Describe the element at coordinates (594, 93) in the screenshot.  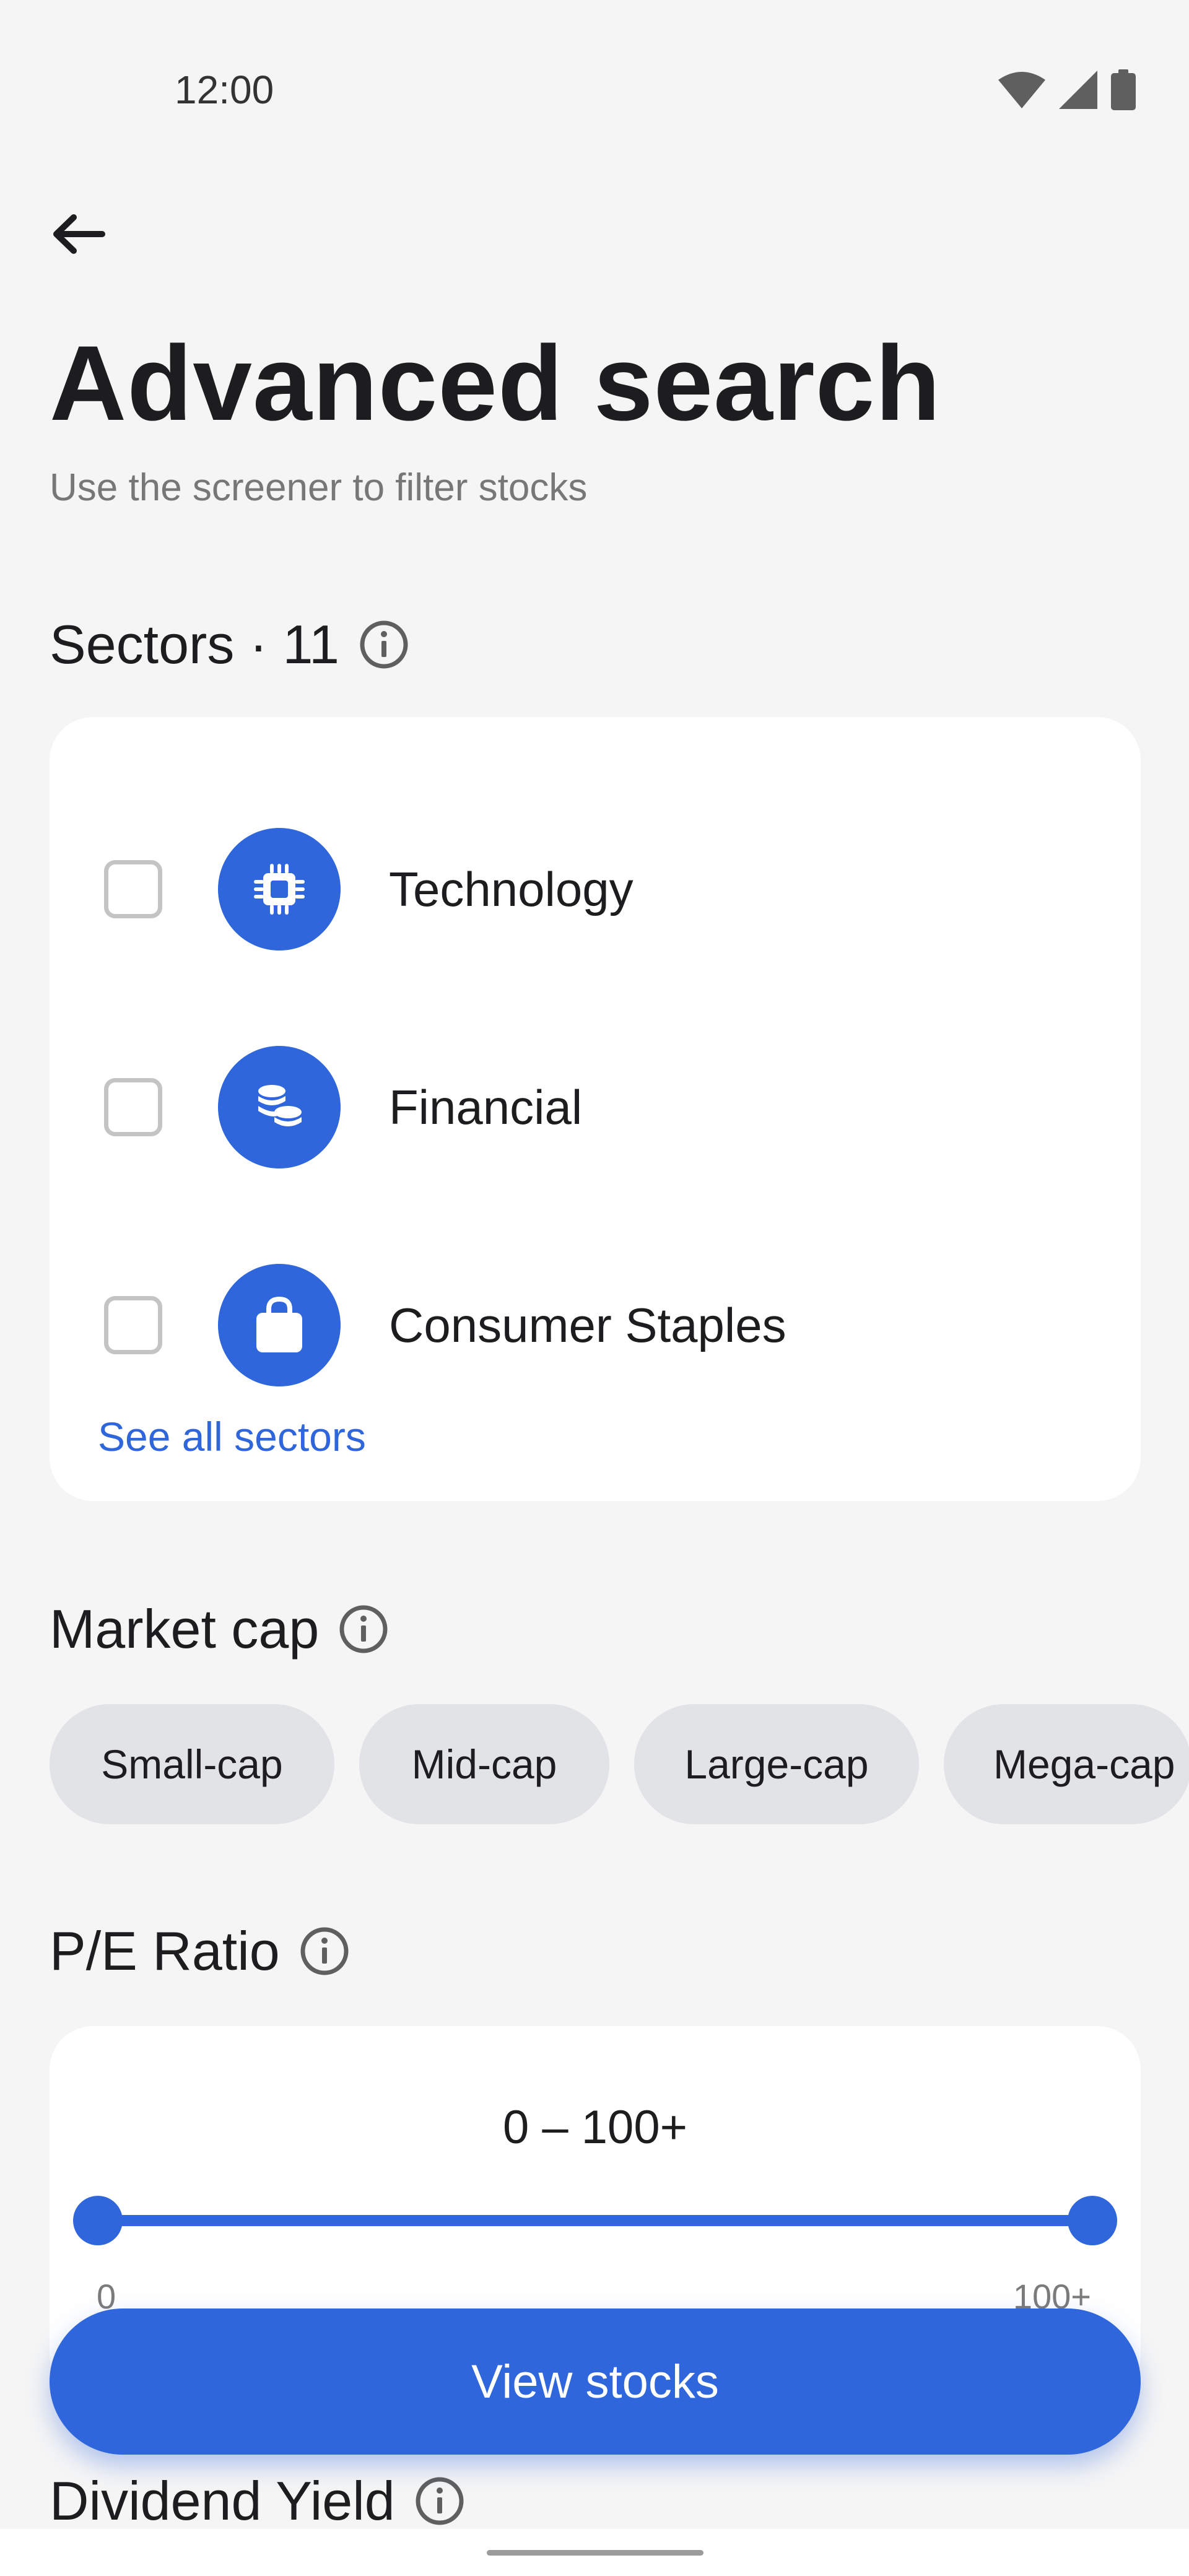
I see `status-bar: 12:00` at that location.